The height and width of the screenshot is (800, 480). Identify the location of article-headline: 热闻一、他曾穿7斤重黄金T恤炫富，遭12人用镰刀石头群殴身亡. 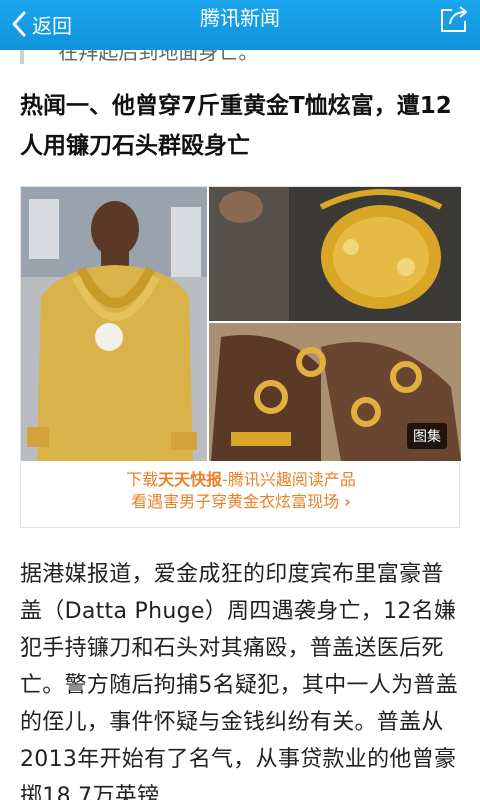
(236, 126).